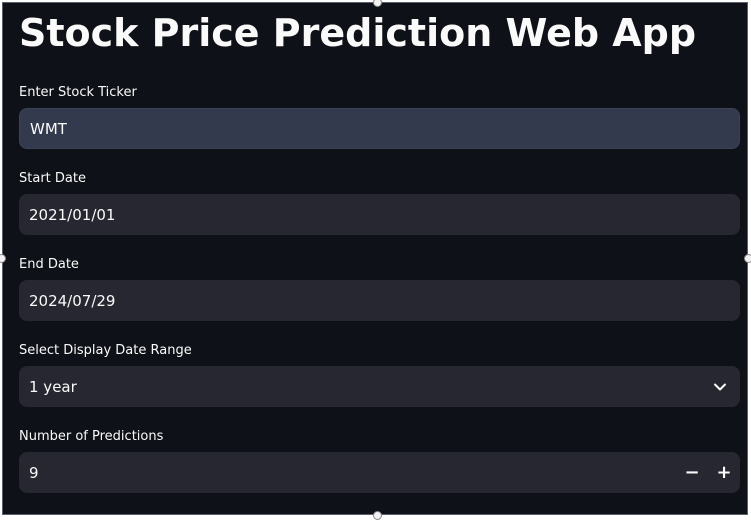 The width and height of the screenshot is (751, 520). I want to click on page-title: Stock Price Prediction Web App, so click(358, 33).